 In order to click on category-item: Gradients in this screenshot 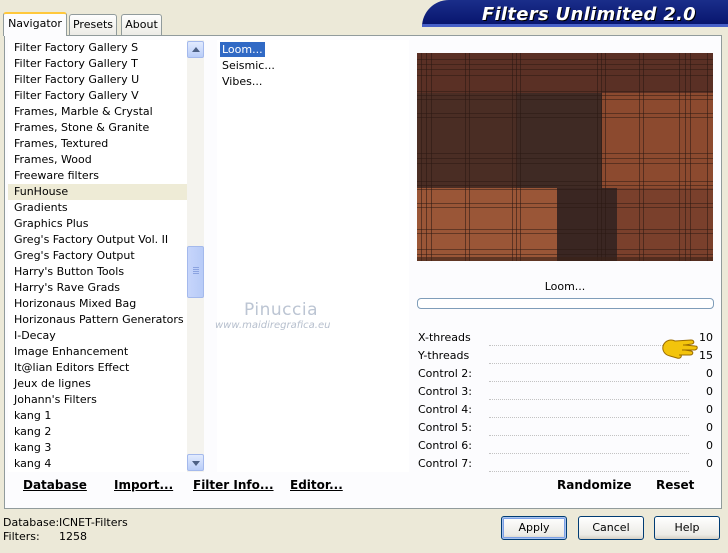, I will do `click(106, 208)`.